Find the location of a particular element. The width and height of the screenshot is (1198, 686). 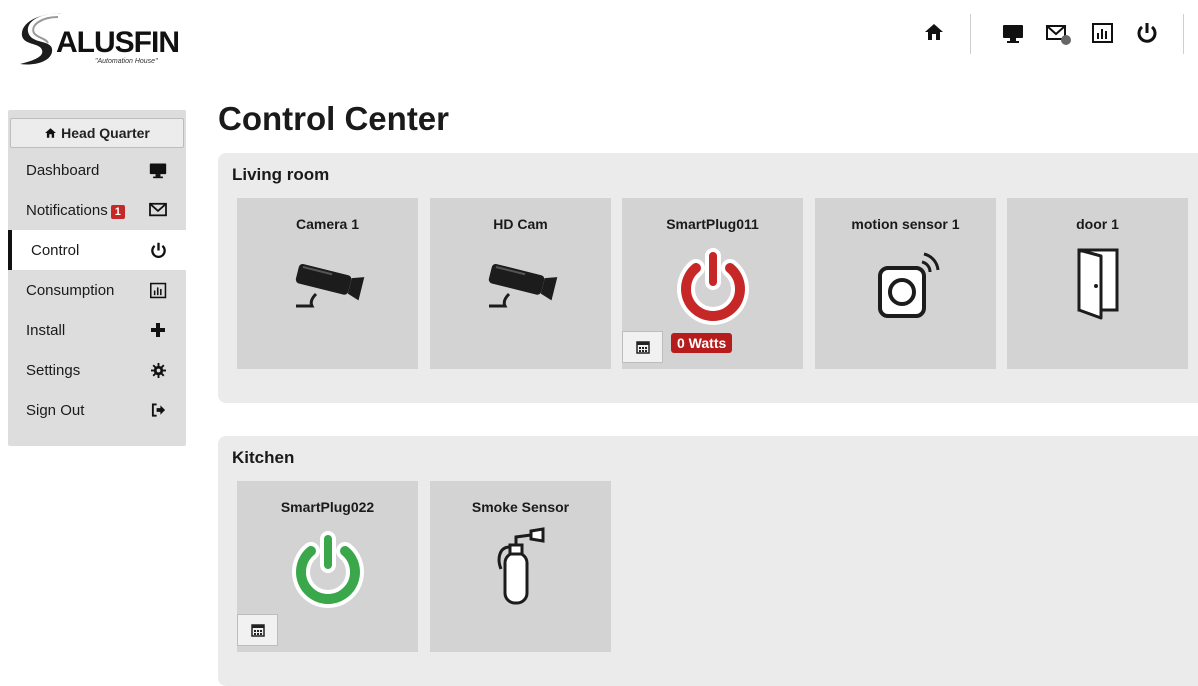

device-name: door 1 is located at coordinates (1097, 224).